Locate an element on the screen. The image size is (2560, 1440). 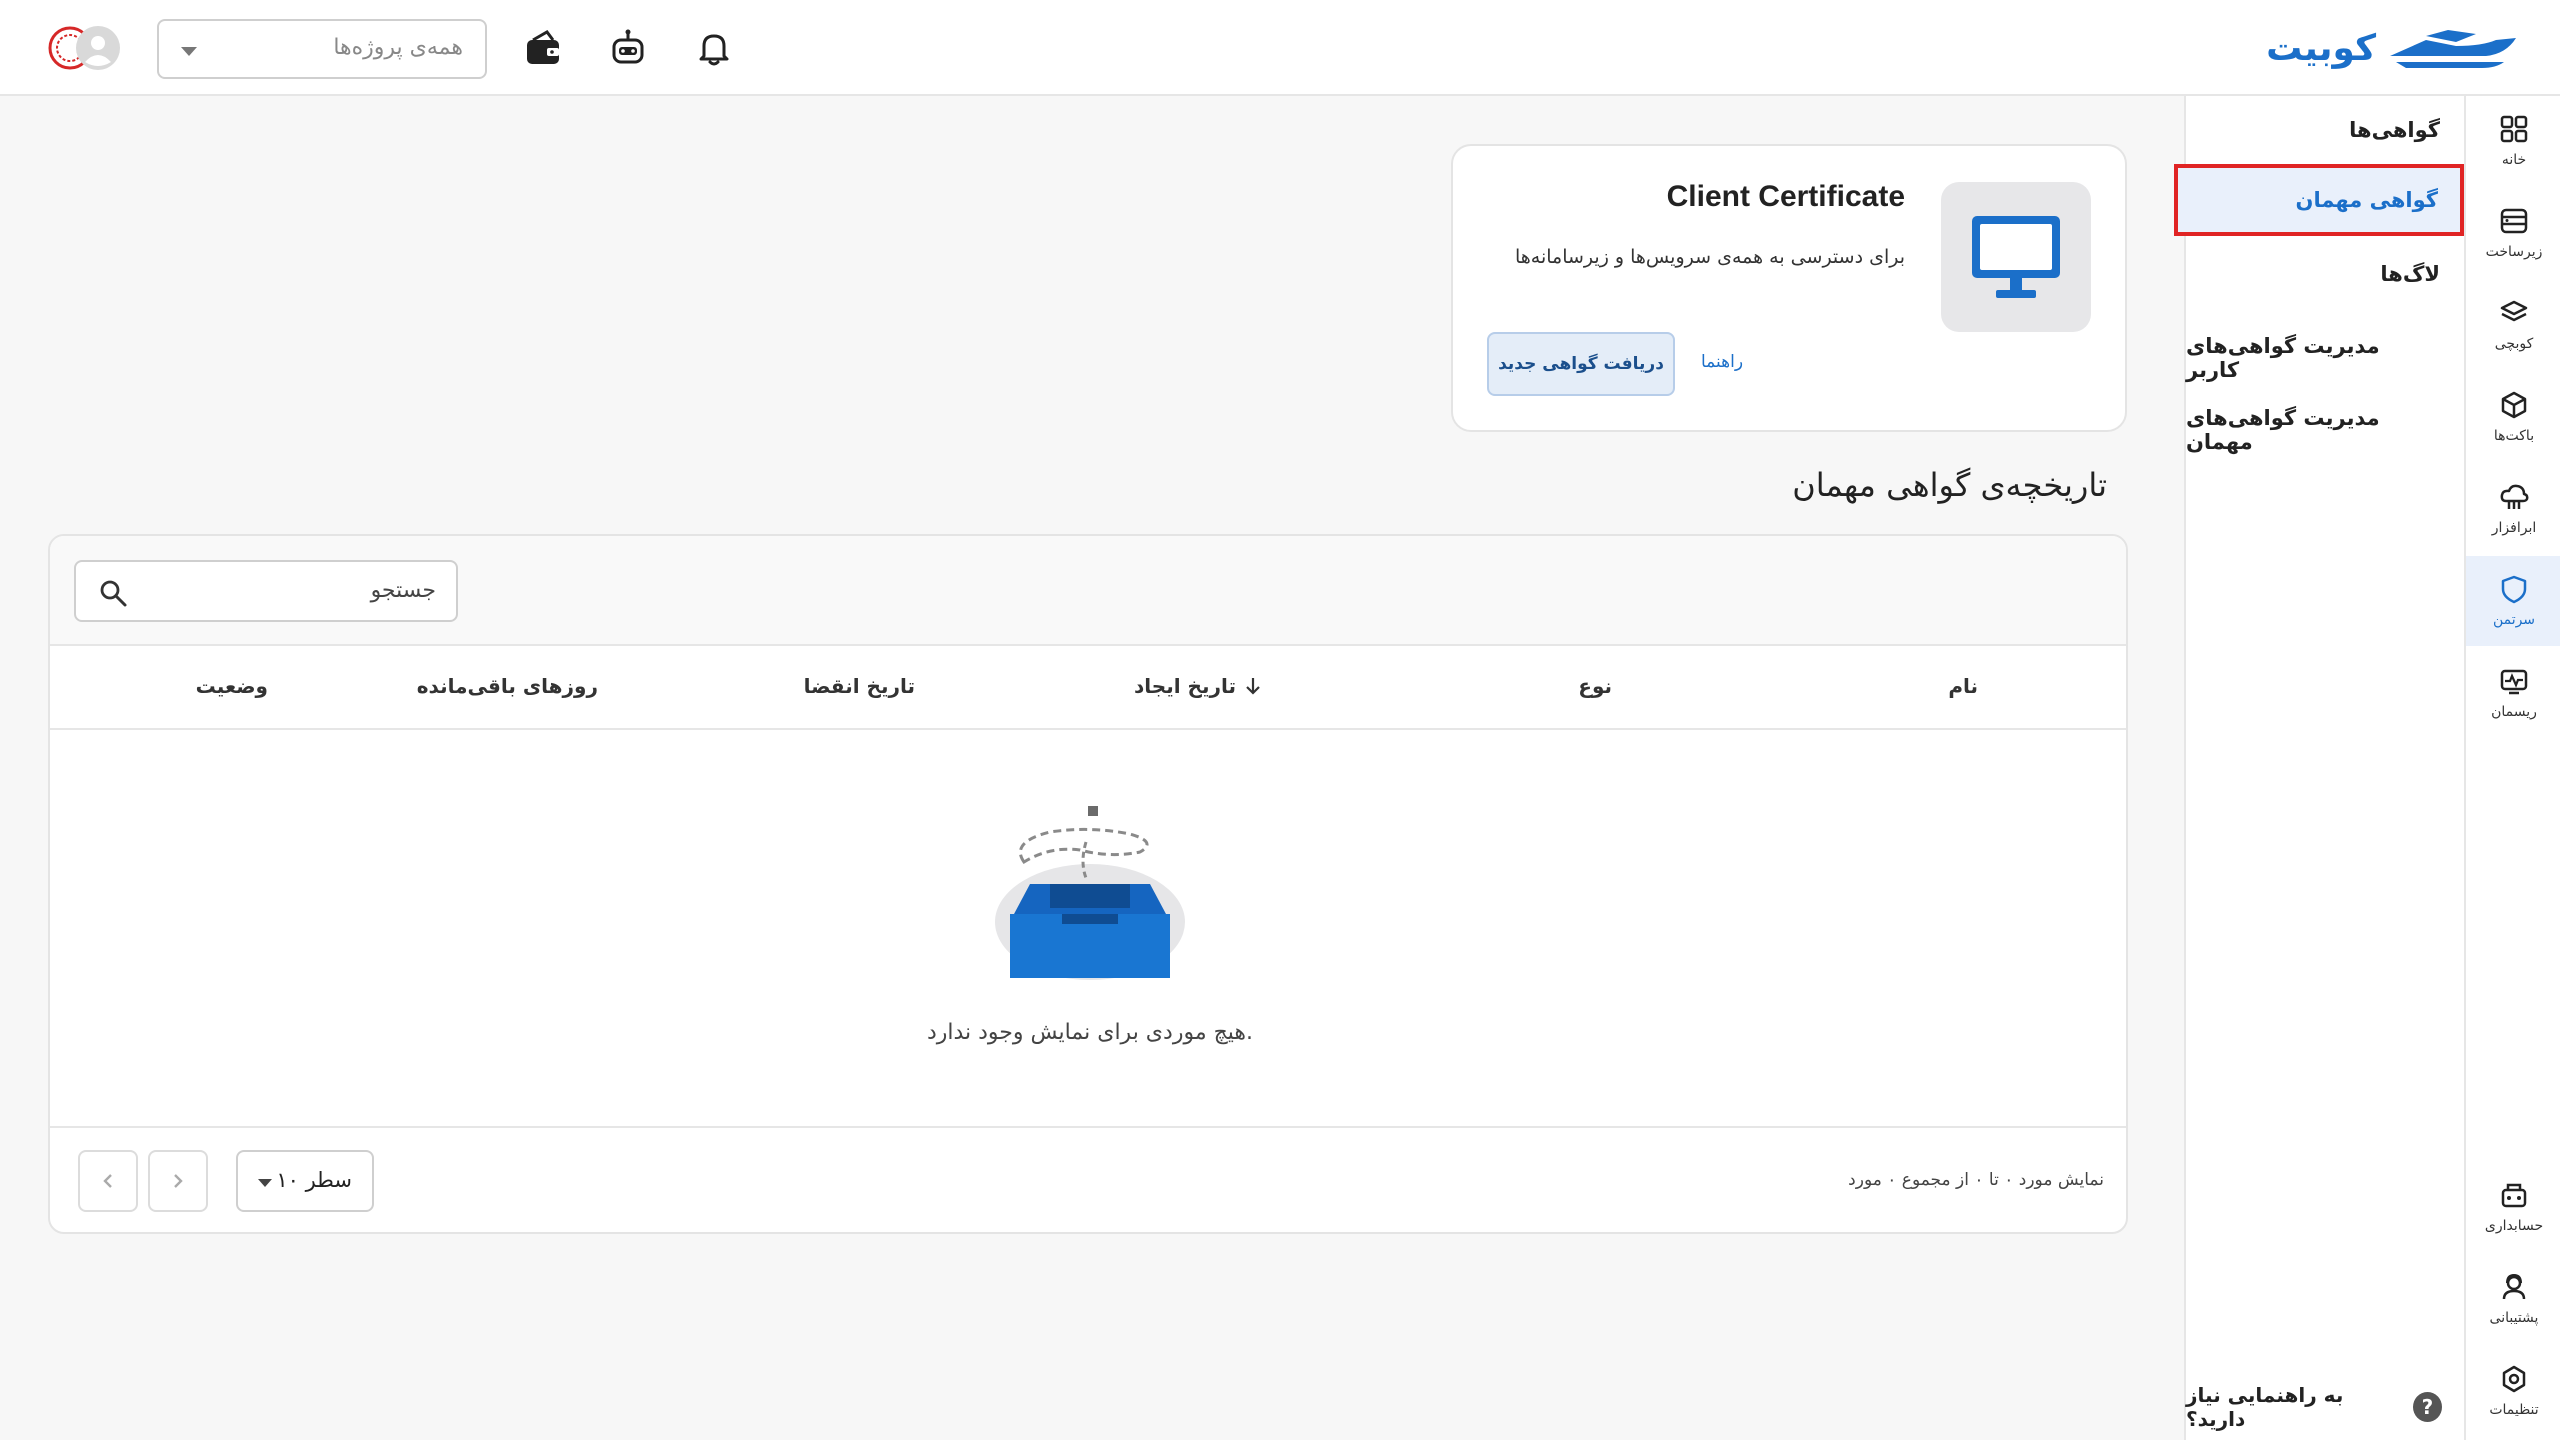
brand-name: کوبیت is located at coordinates (2321, 48).